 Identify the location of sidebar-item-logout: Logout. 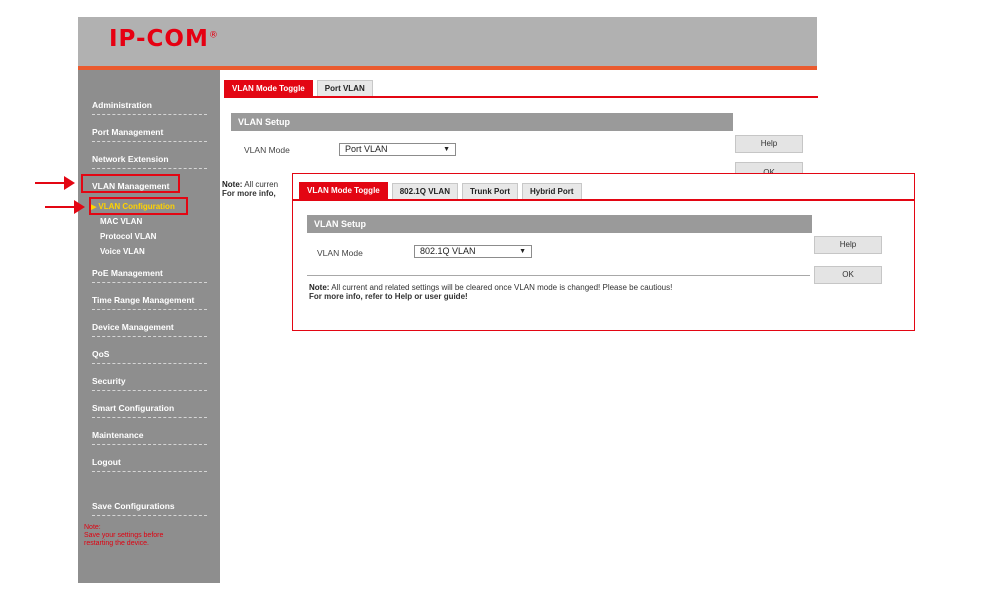
(149, 464).